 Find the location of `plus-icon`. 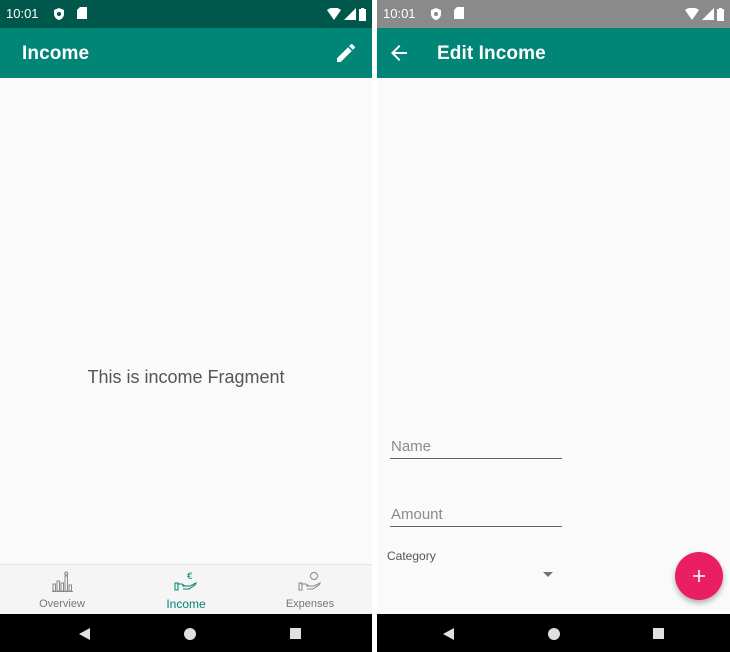

plus-icon is located at coordinates (699, 576).